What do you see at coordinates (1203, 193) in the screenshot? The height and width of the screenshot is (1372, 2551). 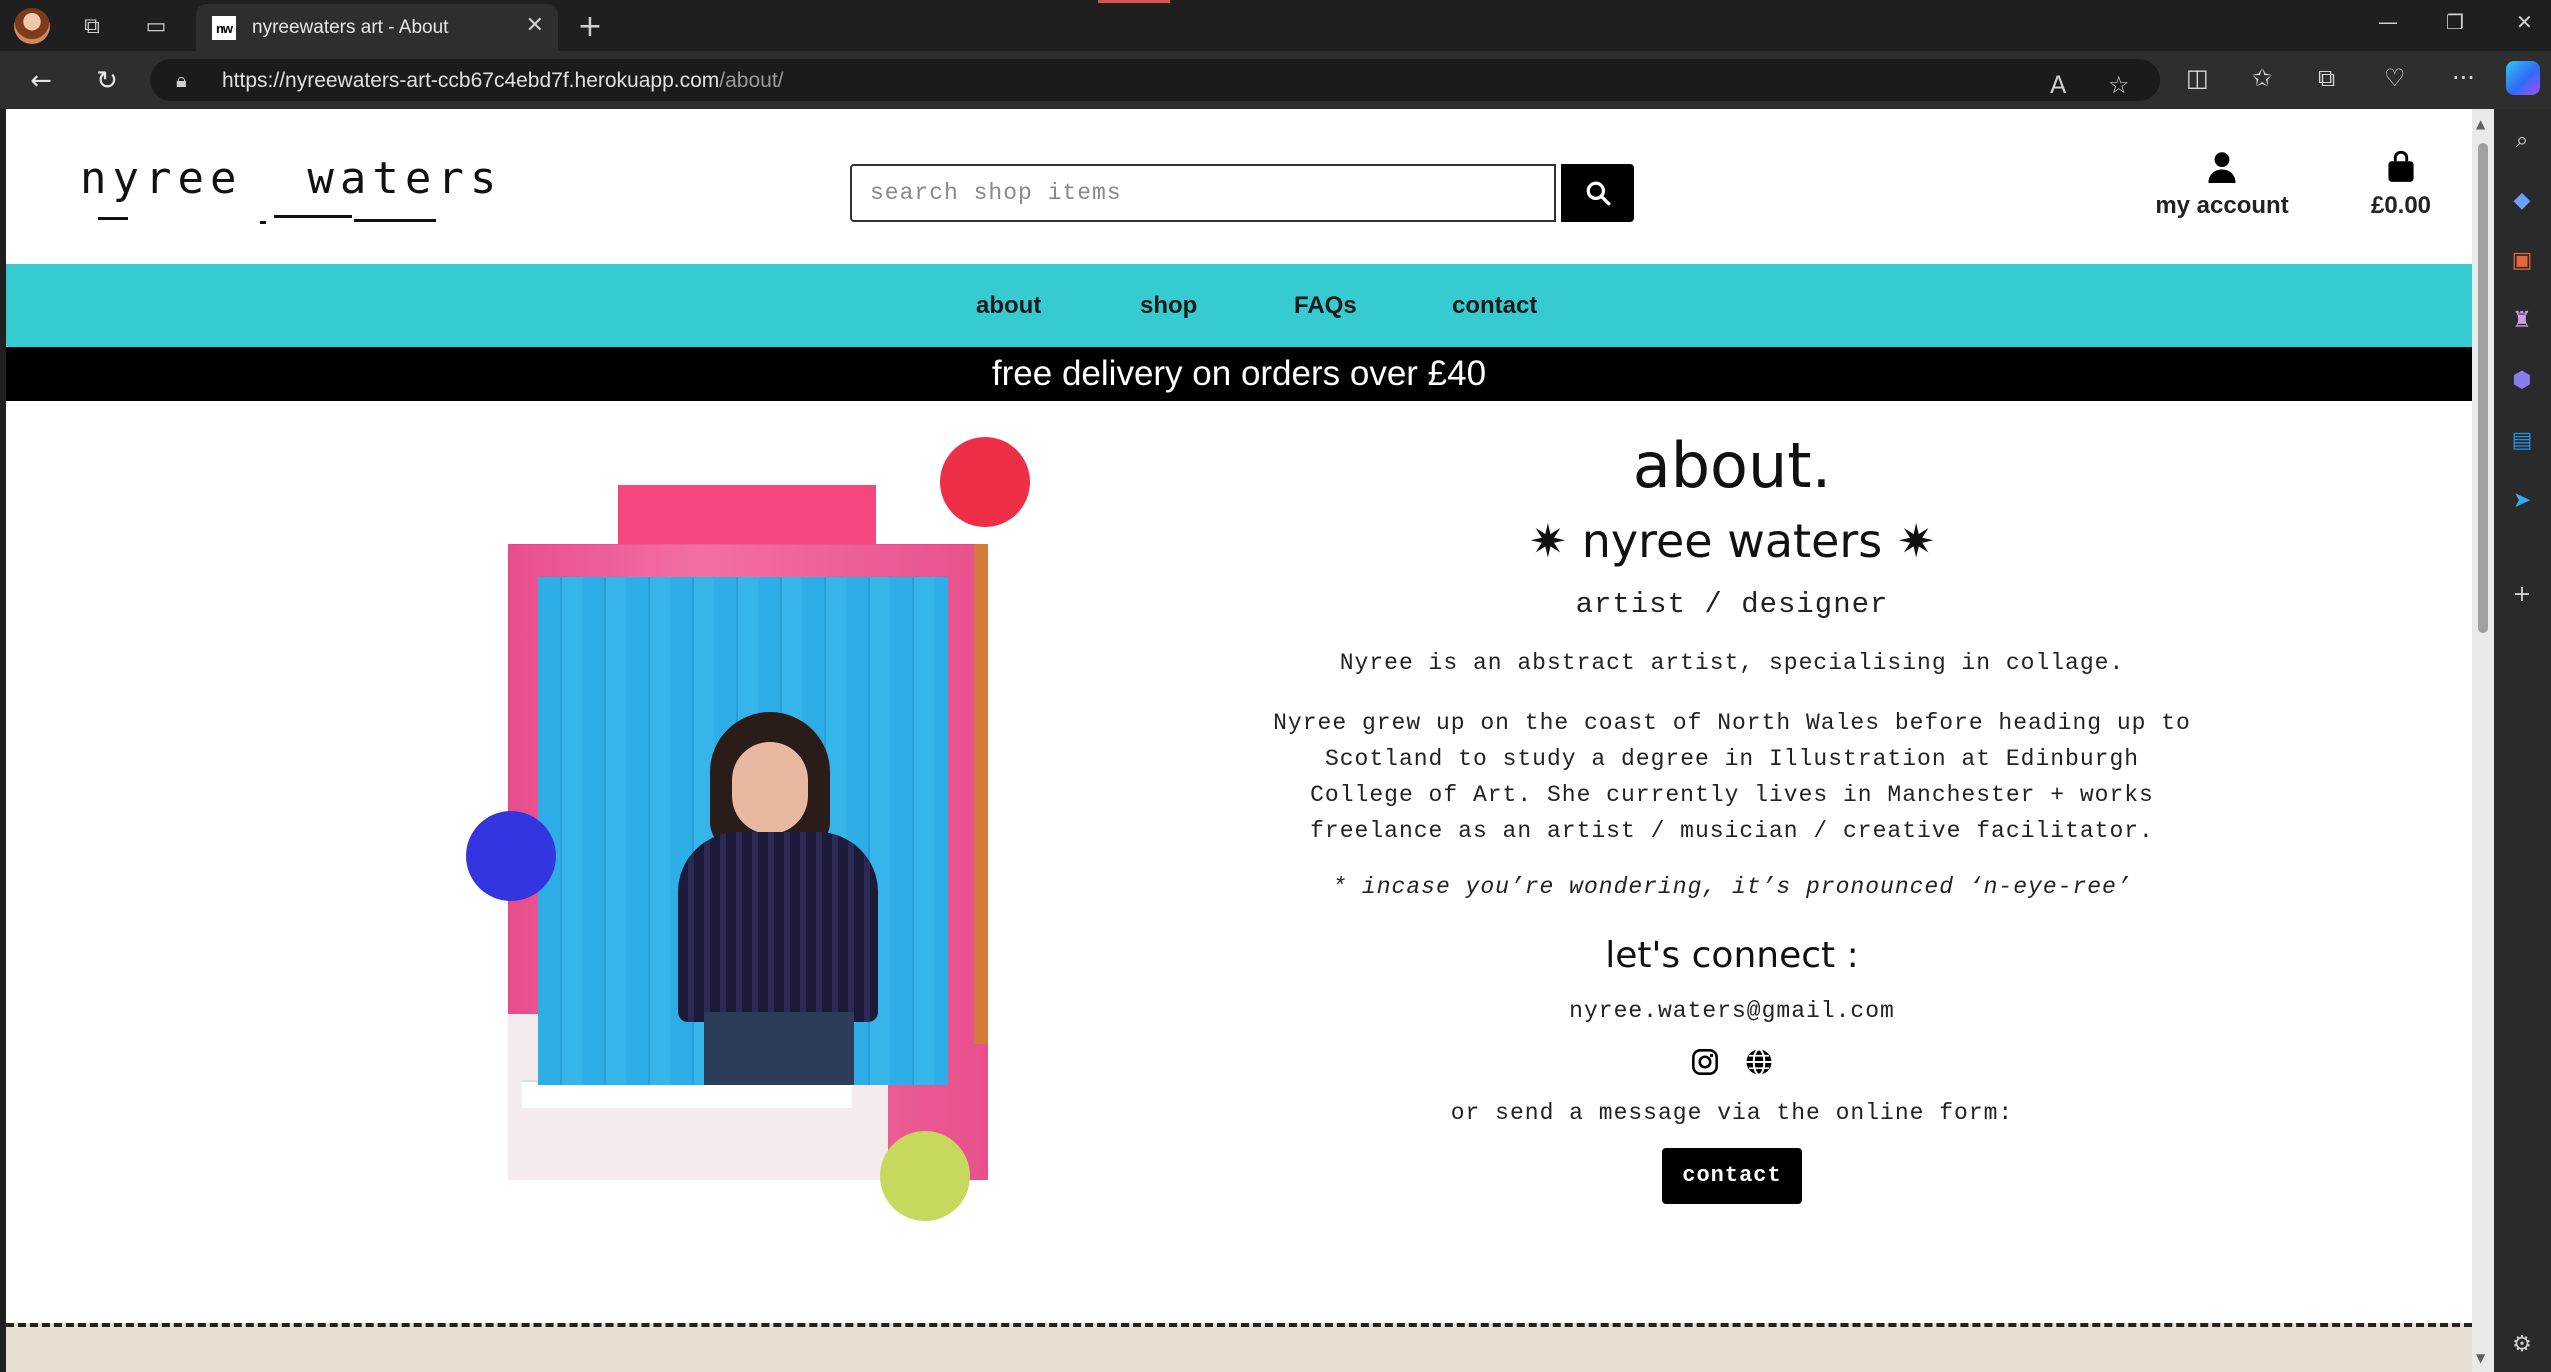 I see `search-input` at bounding box center [1203, 193].